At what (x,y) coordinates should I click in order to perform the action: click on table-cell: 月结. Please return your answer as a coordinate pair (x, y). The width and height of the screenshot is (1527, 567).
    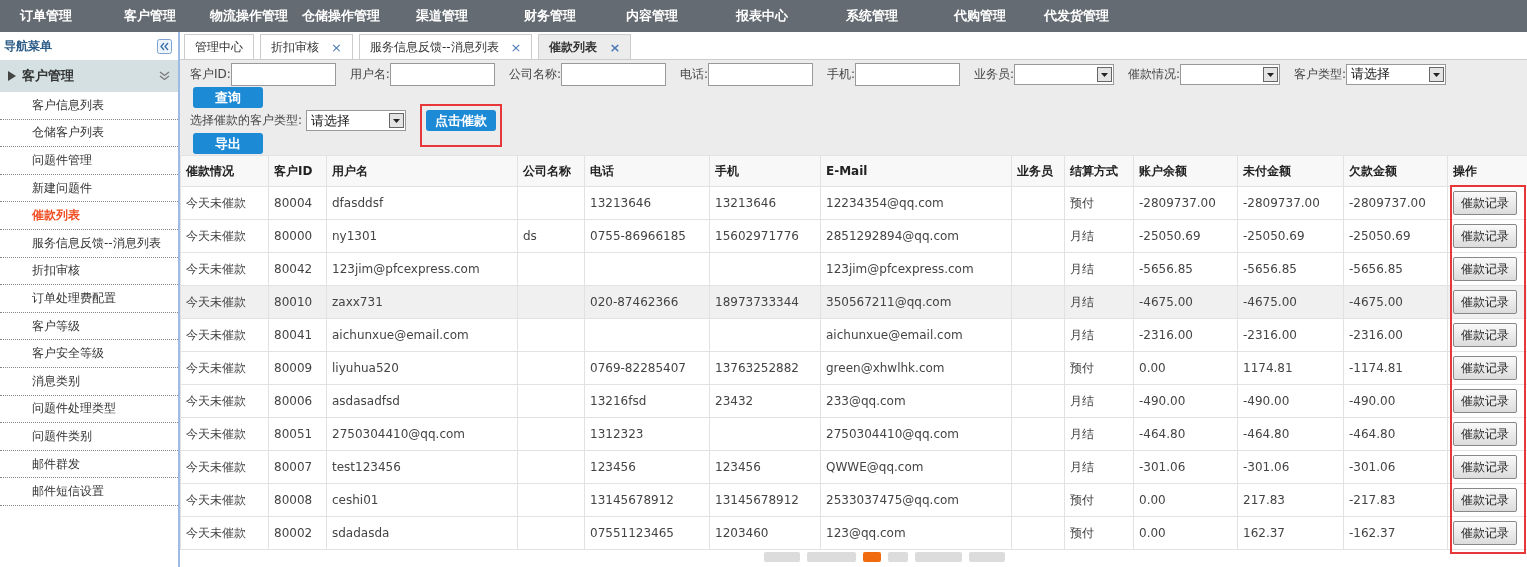
    Looking at the image, I should click on (1099, 302).